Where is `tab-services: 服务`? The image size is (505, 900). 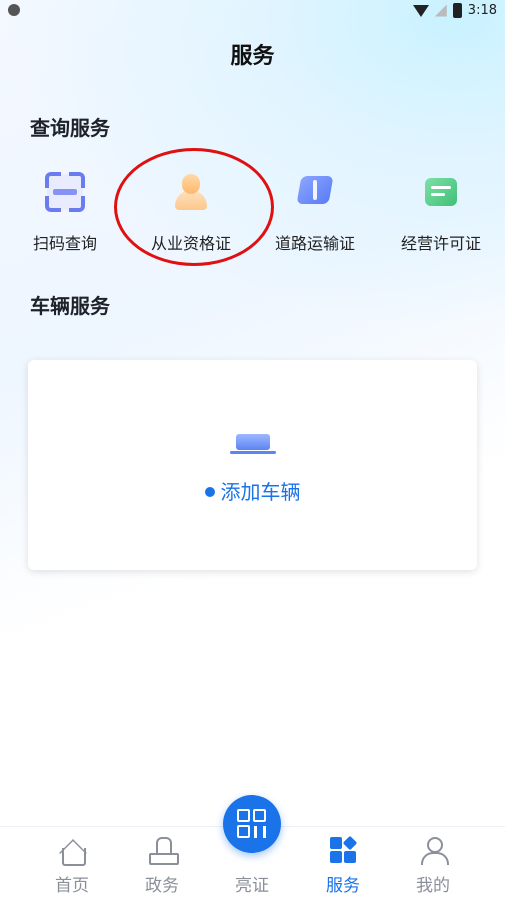
tab-services: 服务 is located at coordinates (343, 861).